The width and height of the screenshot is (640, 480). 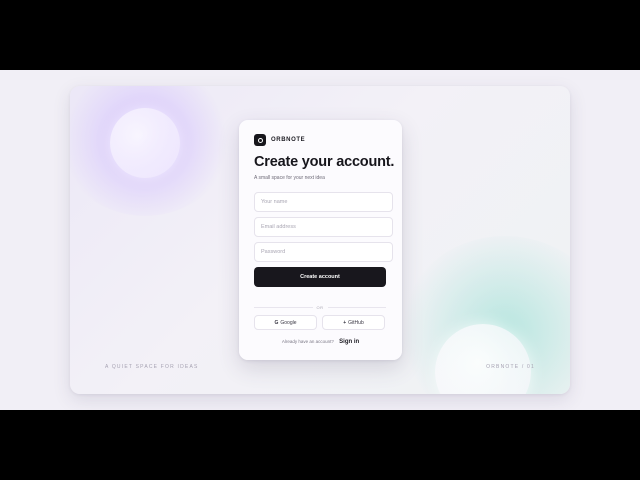 What do you see at coordinates (145, 143) in the screenshot?
I see `orb-decoration-top` at bounding box center [145, 143].